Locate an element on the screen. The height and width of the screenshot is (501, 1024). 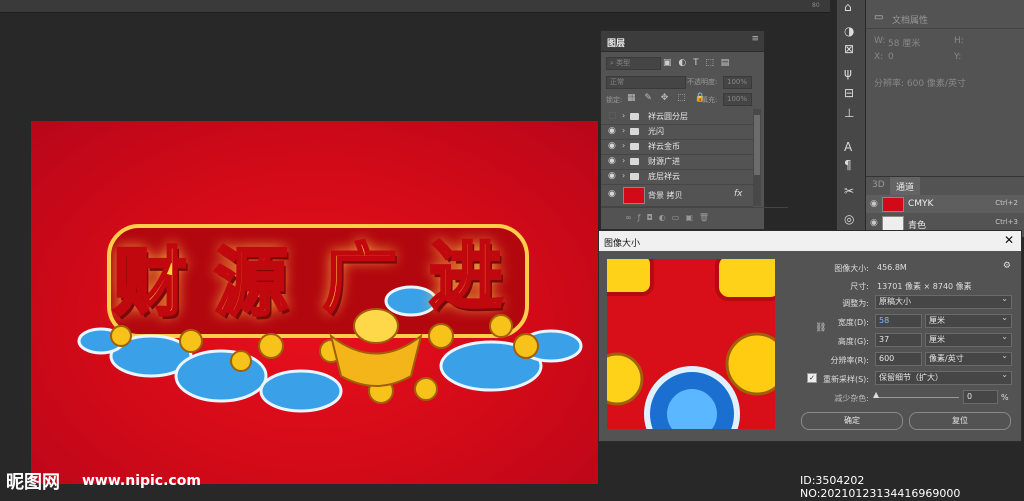
horizontal-ruler: 80 is located at coordinates (415, 6).